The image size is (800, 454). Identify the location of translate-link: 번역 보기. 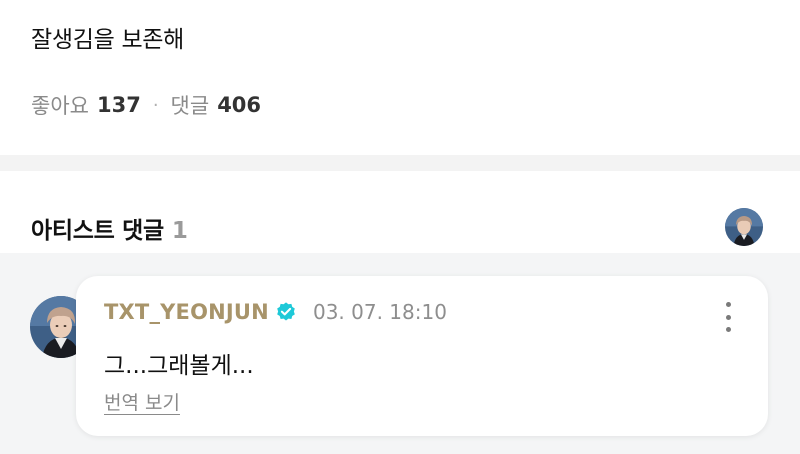
(142, 401).